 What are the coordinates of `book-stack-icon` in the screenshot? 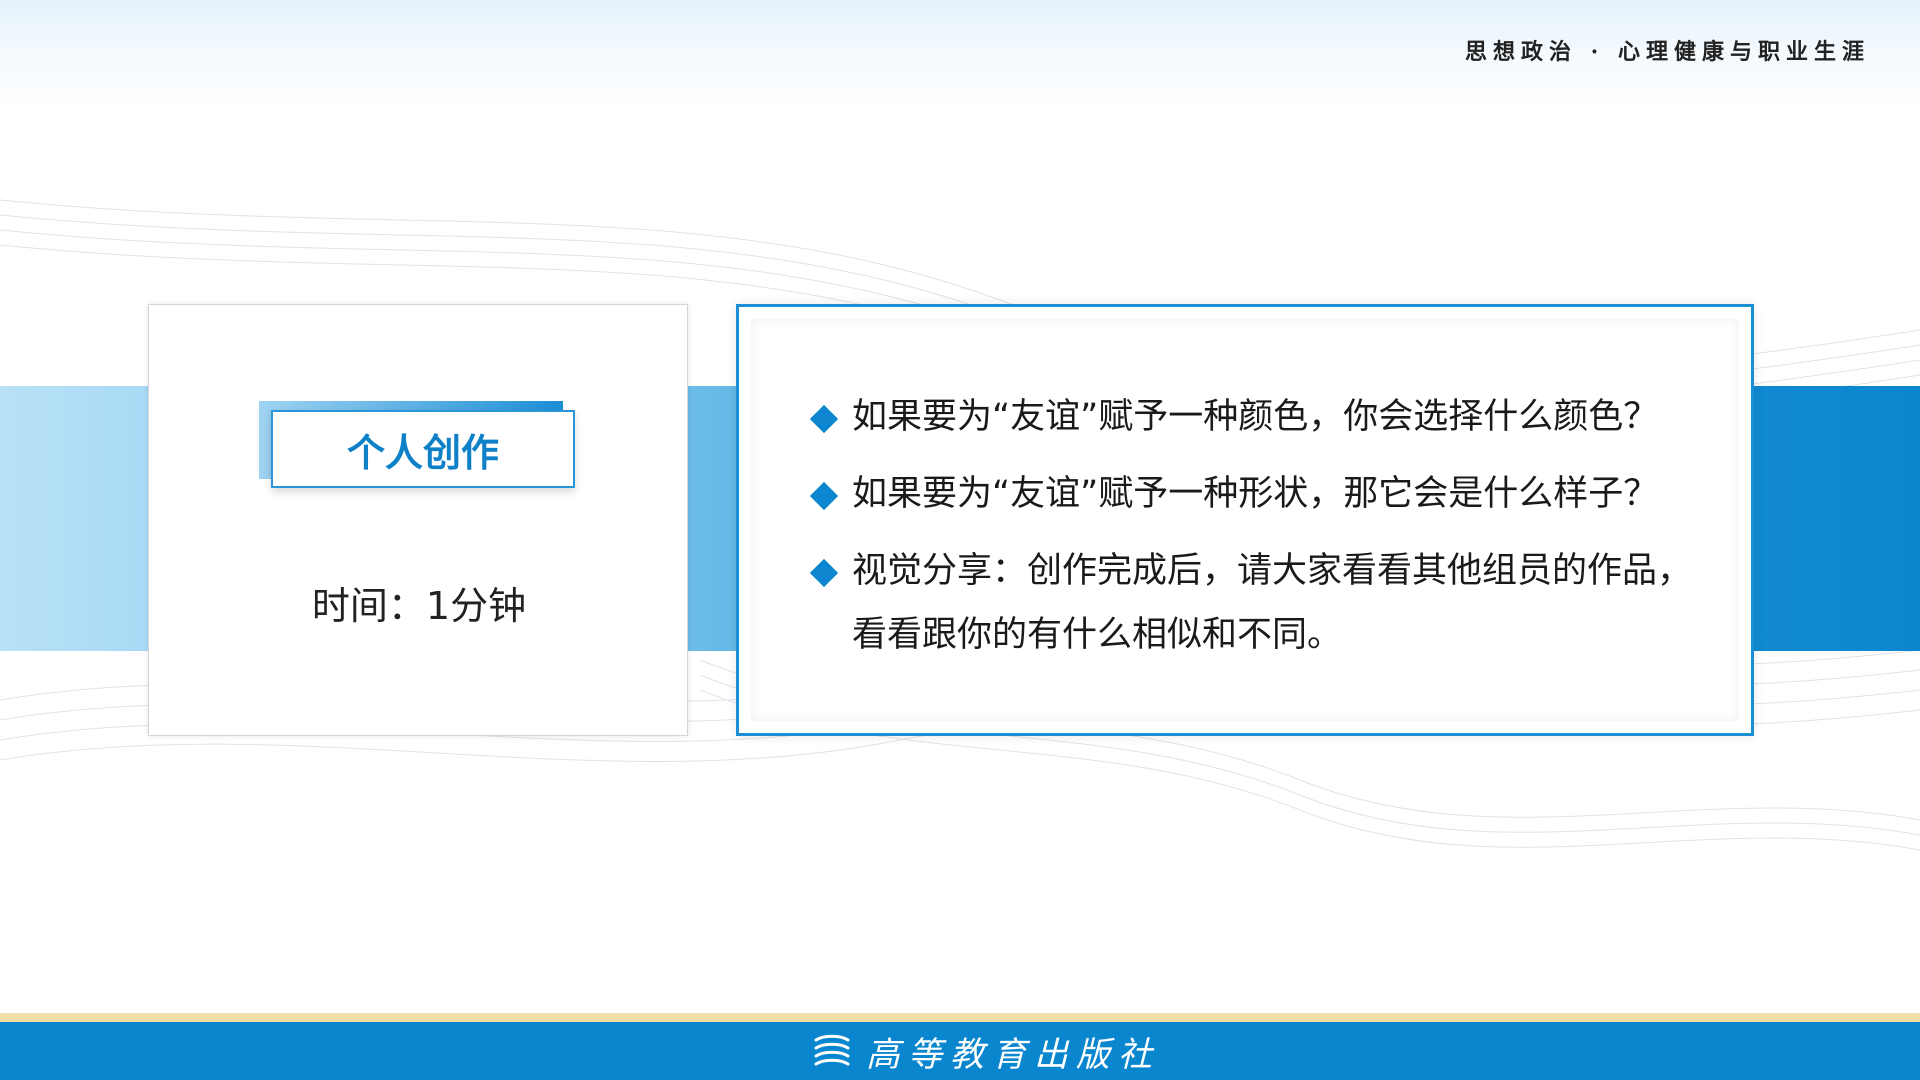 It's located at (832, 1051).